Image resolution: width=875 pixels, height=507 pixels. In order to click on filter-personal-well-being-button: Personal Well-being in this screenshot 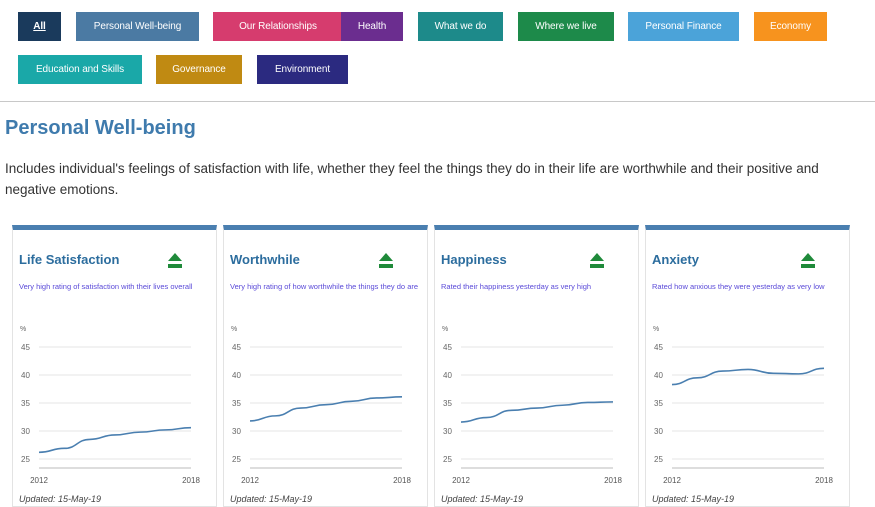, I will do `click(137, 26)`.